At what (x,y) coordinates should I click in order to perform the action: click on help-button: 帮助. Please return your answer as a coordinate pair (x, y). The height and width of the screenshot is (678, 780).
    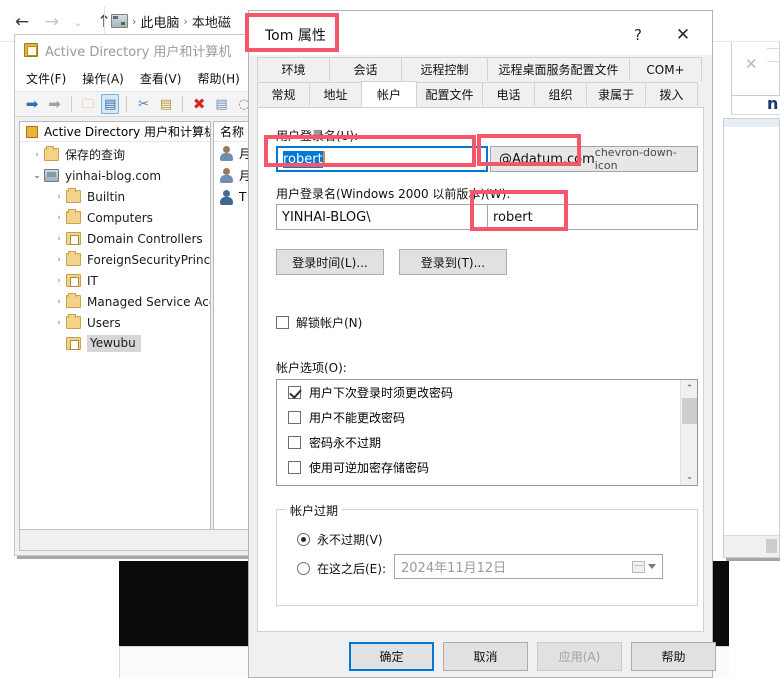
    Looking at the image, I should click on (673, 656).